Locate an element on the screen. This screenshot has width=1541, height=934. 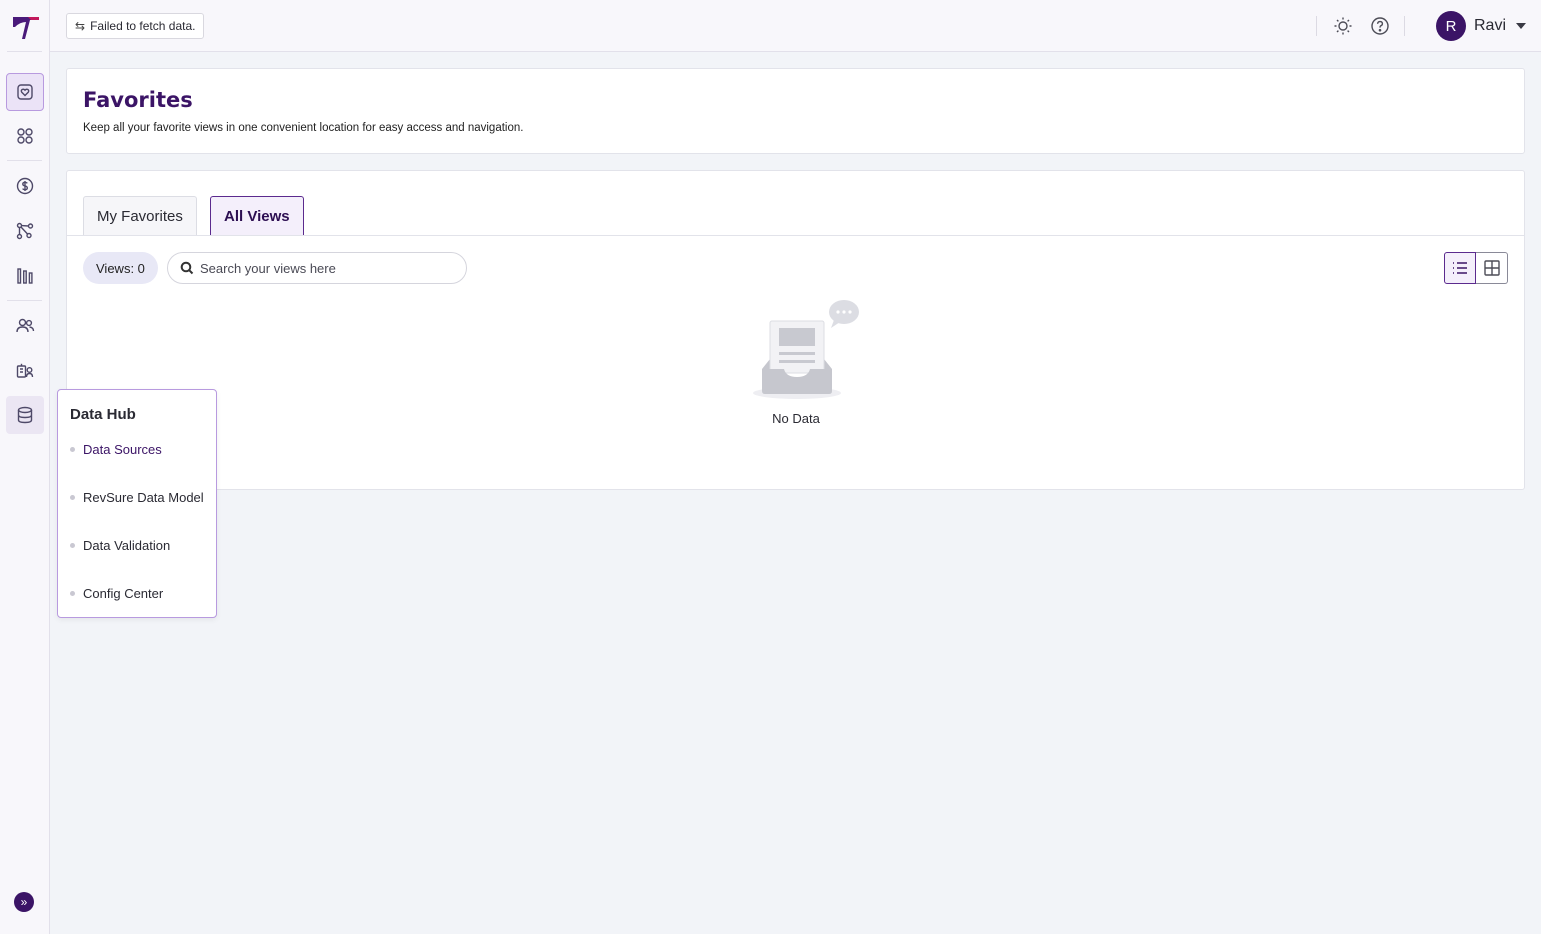
menu-item-label: Data Sources is located at coordinates (122, 449).